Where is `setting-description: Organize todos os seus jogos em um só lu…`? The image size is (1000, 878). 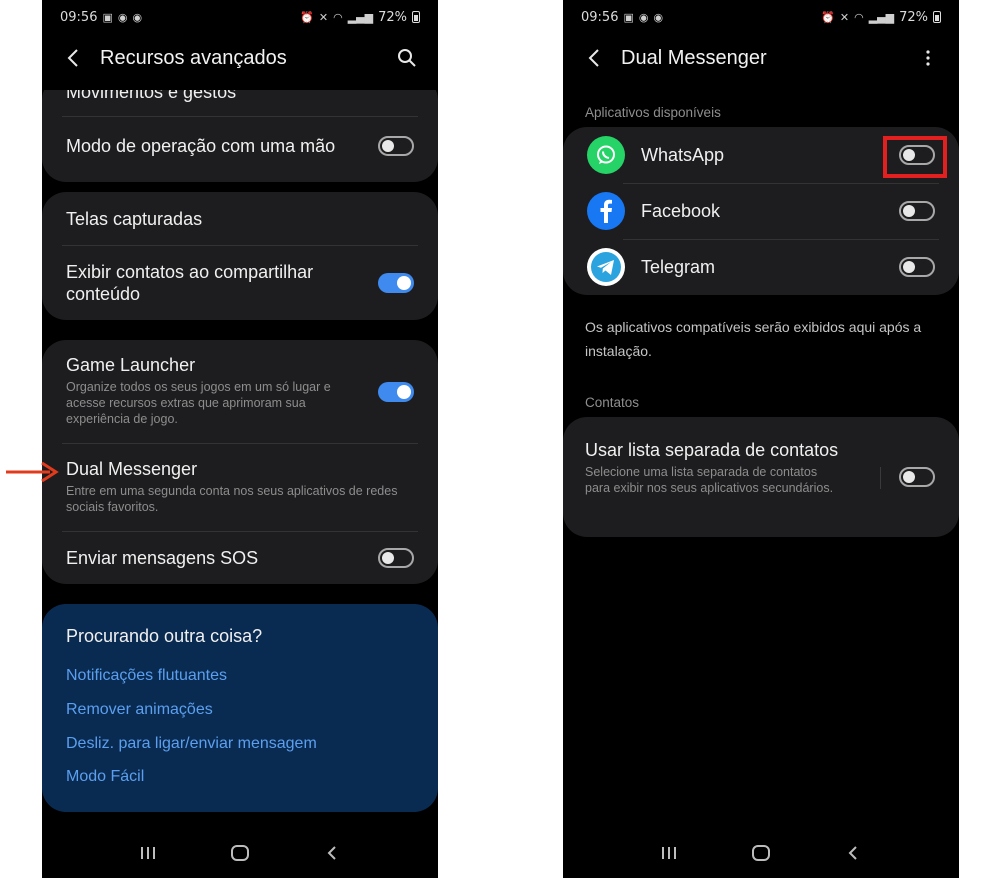 setting-description: Organize todos os seus jogos em um só lu… is located at coordinates (198, 403).